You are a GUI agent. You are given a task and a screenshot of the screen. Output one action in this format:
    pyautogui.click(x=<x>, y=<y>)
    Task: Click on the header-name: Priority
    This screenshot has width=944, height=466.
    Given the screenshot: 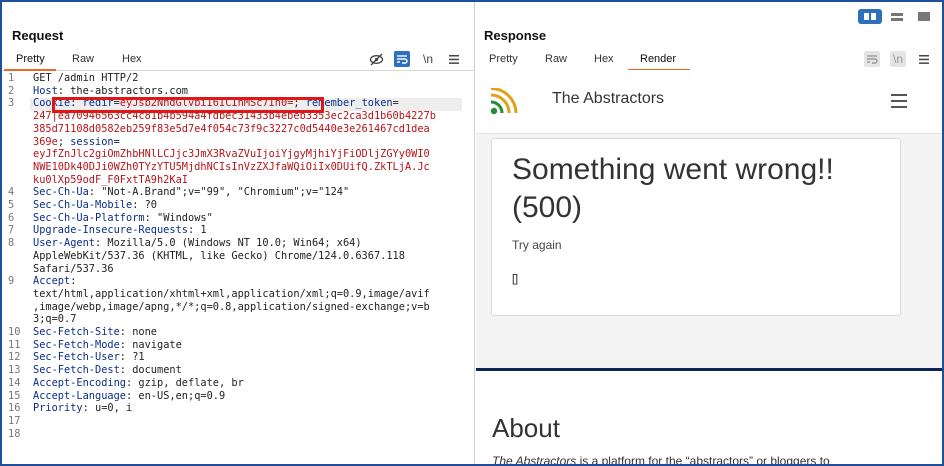 What is the action you would take?
    pyautogui.click(x=58, y=408)
    